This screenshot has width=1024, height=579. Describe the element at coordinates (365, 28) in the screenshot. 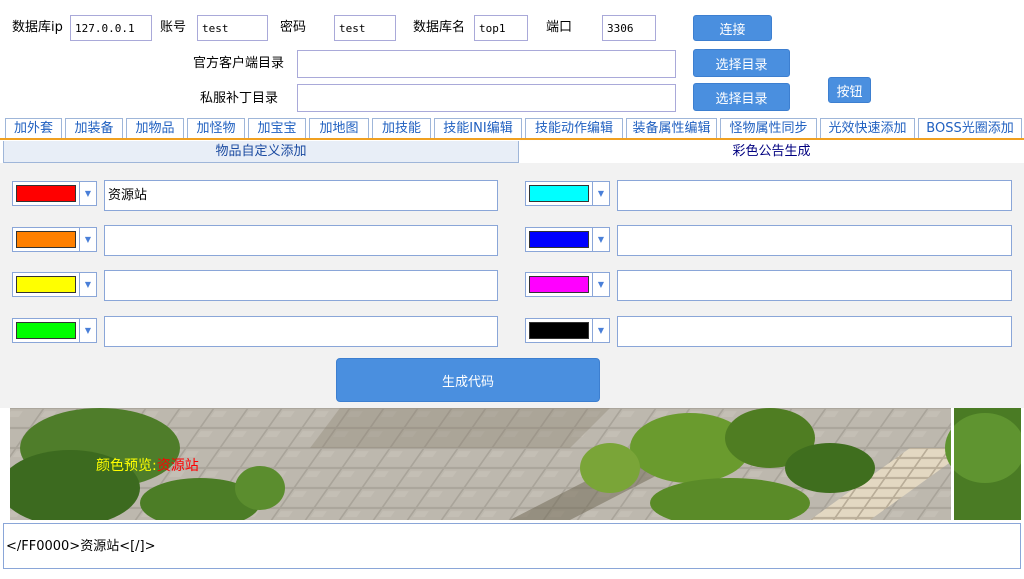

I see `password-input` at that location.